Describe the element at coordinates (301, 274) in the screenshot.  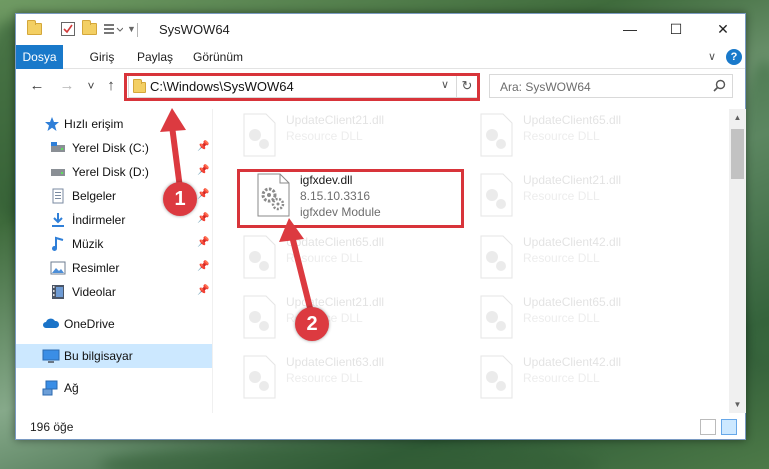
I see `arrow-2-shaft` at that location.